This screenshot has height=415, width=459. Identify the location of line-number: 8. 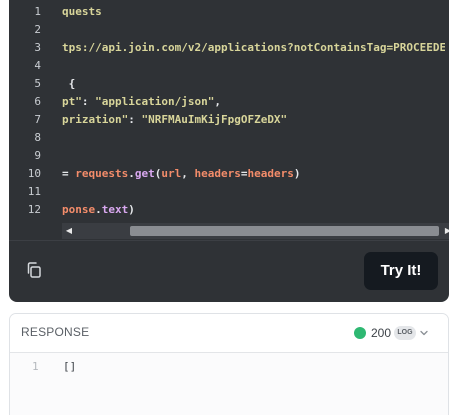
(37, 137).